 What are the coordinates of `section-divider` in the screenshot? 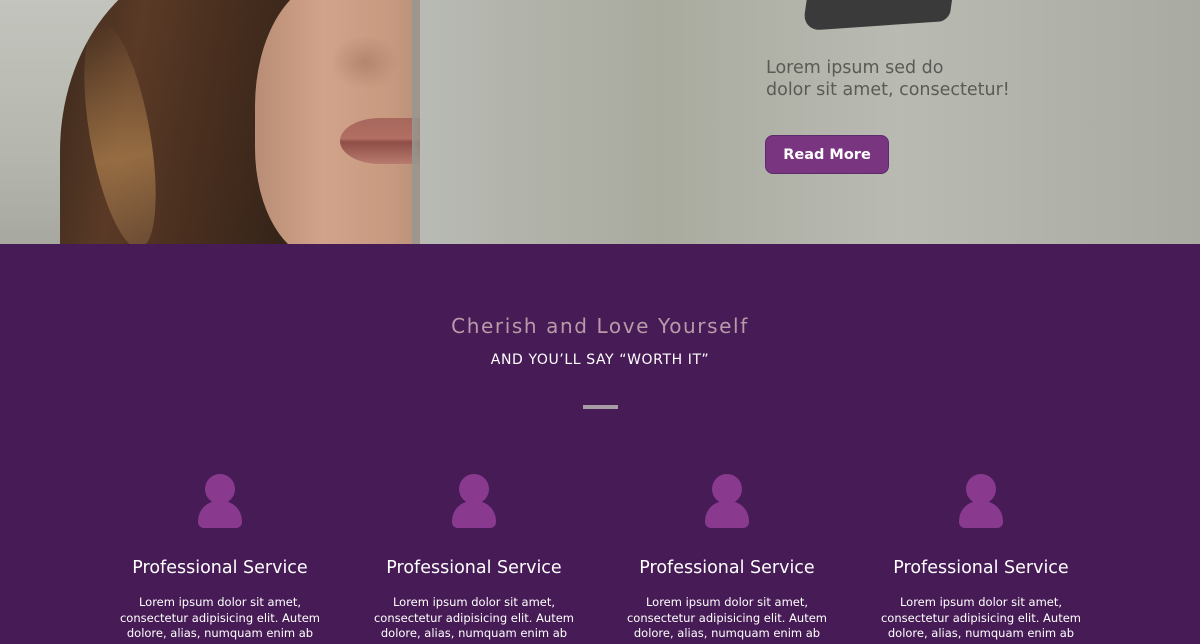 It's located at (600, 407).